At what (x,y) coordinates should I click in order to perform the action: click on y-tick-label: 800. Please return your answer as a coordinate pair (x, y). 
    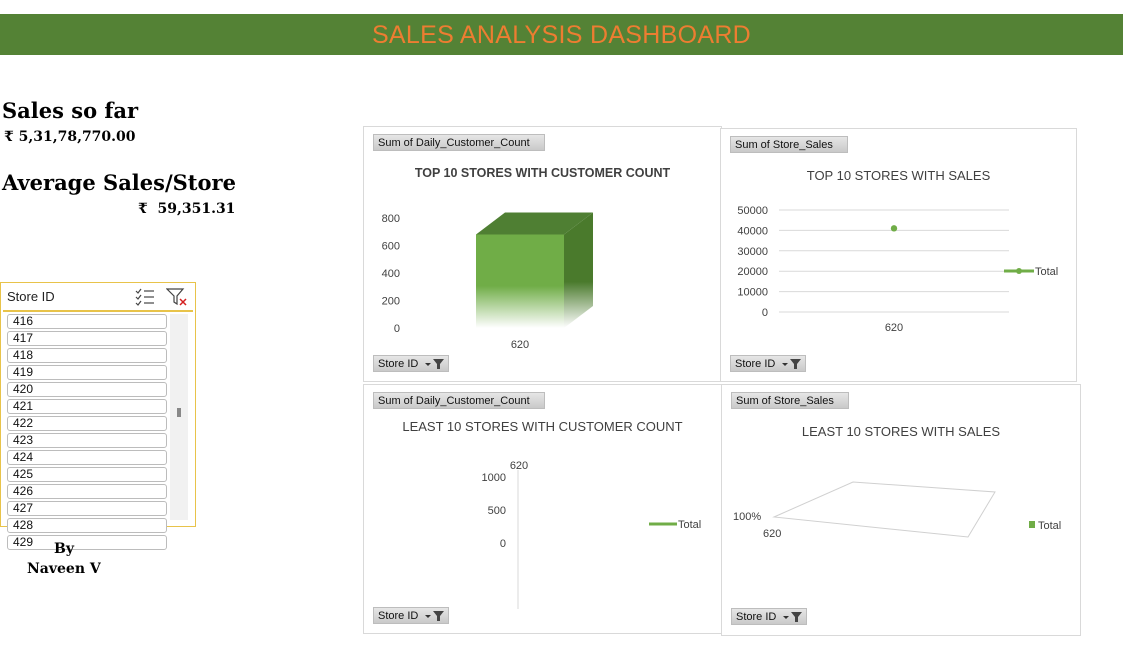
    Looking at the image, I should click on (391, 219).